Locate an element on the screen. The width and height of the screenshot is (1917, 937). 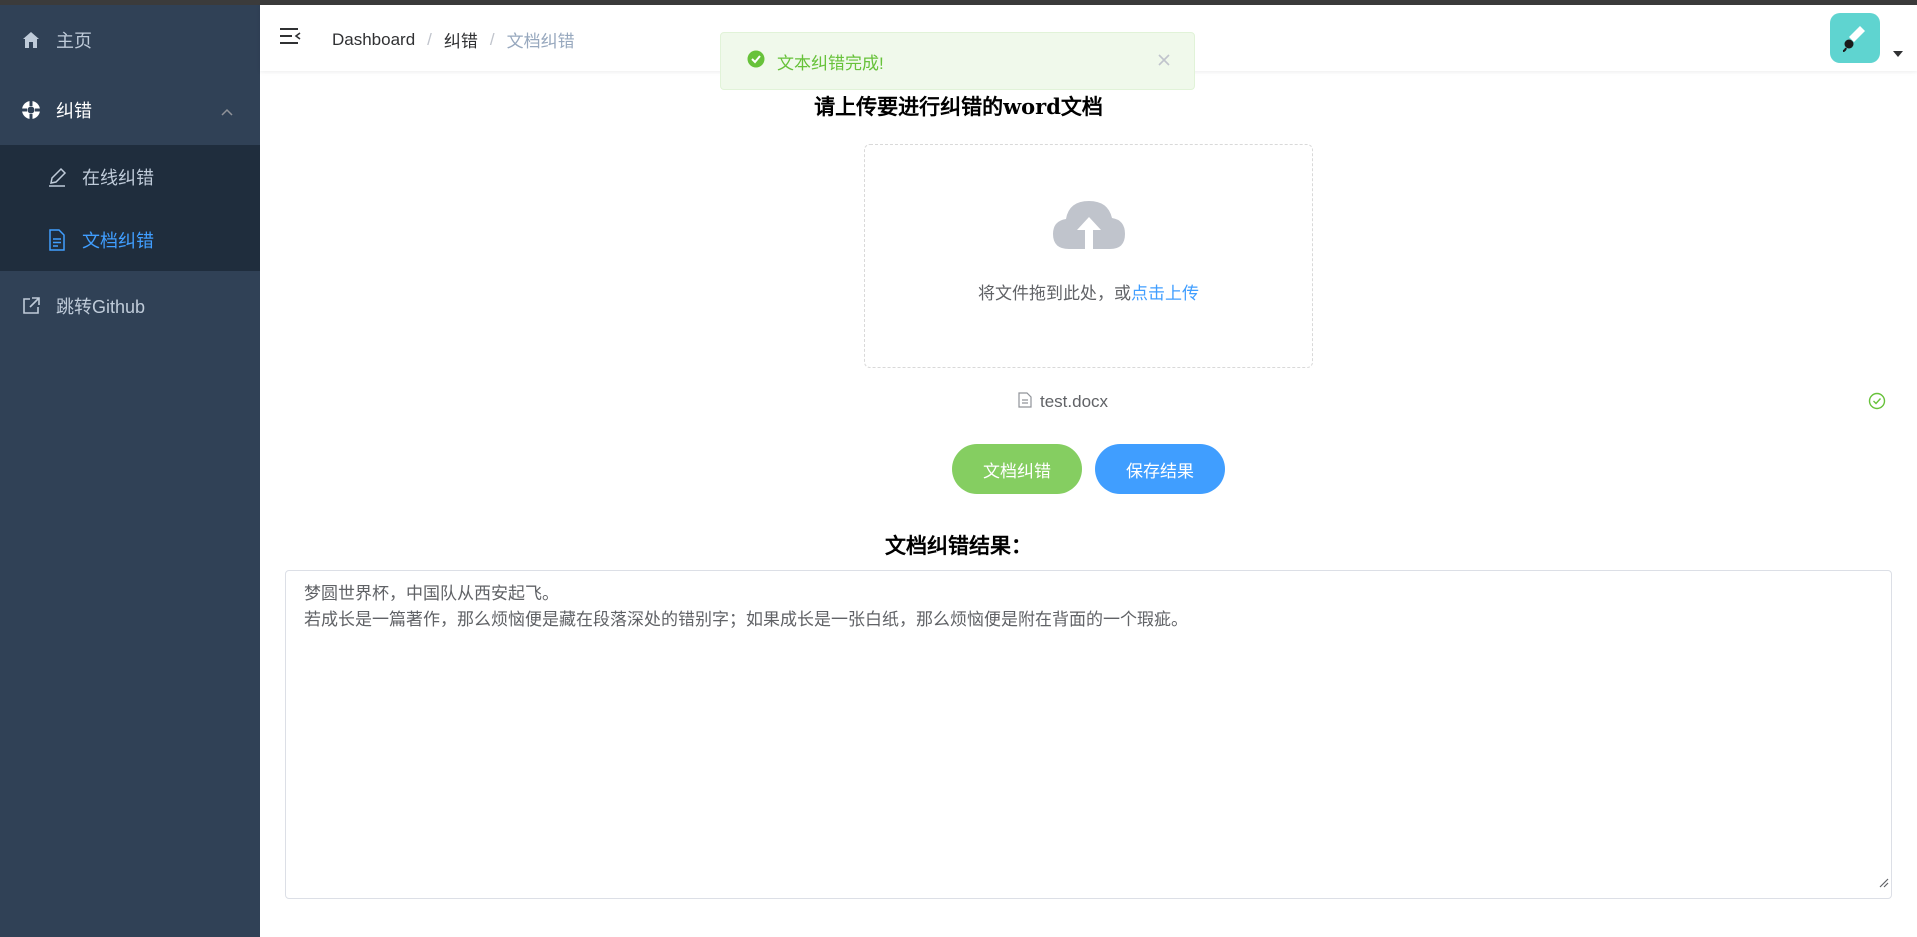
sidebar-submenu-correction: 在线纠错 文档纠错 is located at coordinates (130, 208).